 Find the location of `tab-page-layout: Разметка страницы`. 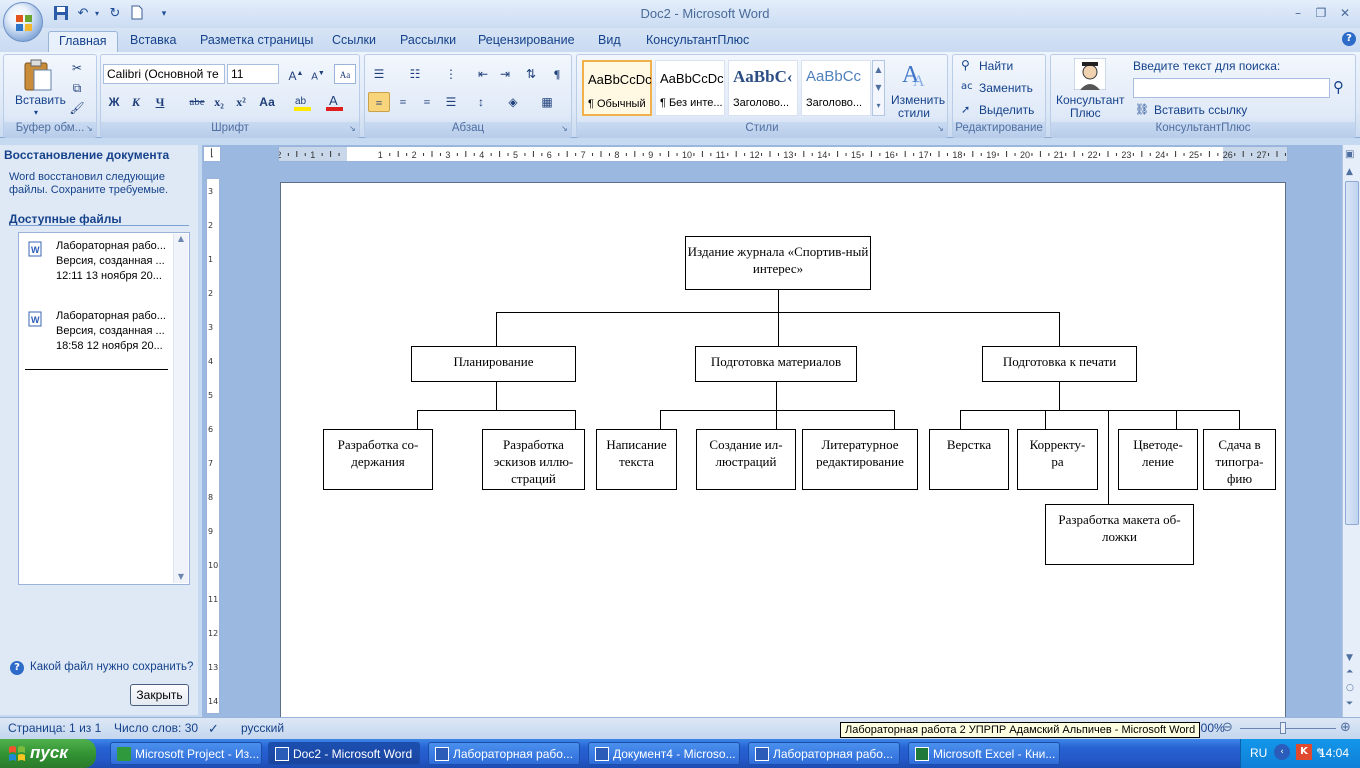

tab-page-layout: Разметка страницы is located at coordinates (256, 41).